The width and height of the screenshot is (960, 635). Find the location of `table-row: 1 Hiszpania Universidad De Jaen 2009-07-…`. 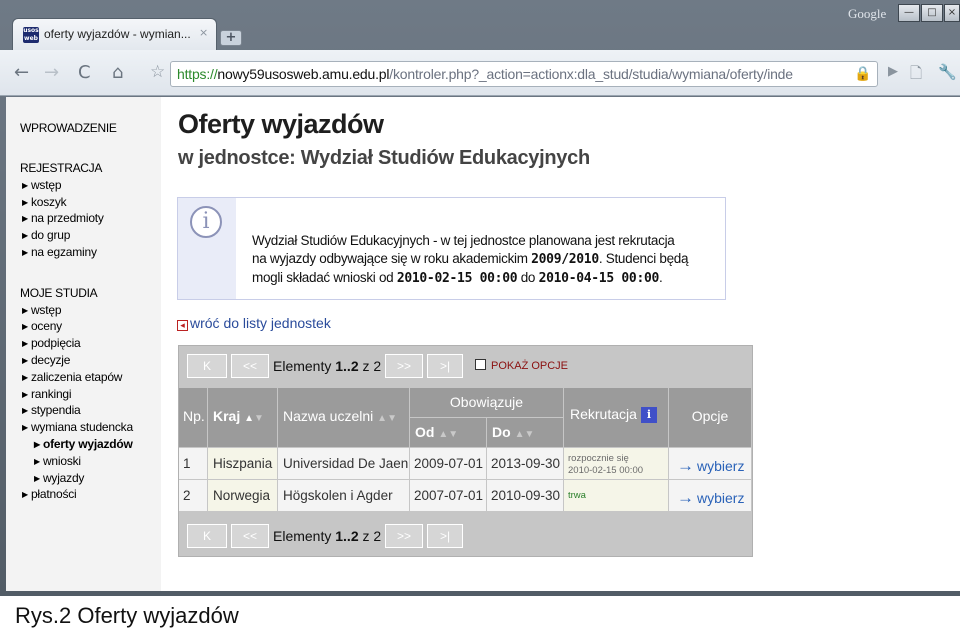

table-row: 1 Hiszpania Universidad De Jaen 2009-07-… is located at coordinates (465, 464).